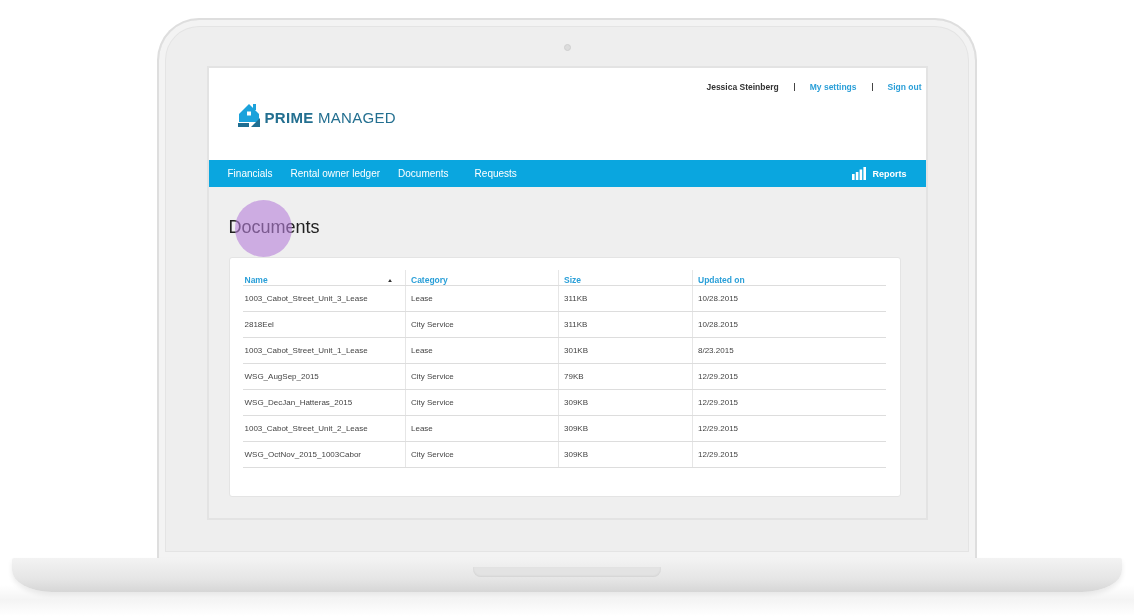  Describe the element at coordinates (250, 173) in the screenshot. I see `nav-link: Financials` at that location.